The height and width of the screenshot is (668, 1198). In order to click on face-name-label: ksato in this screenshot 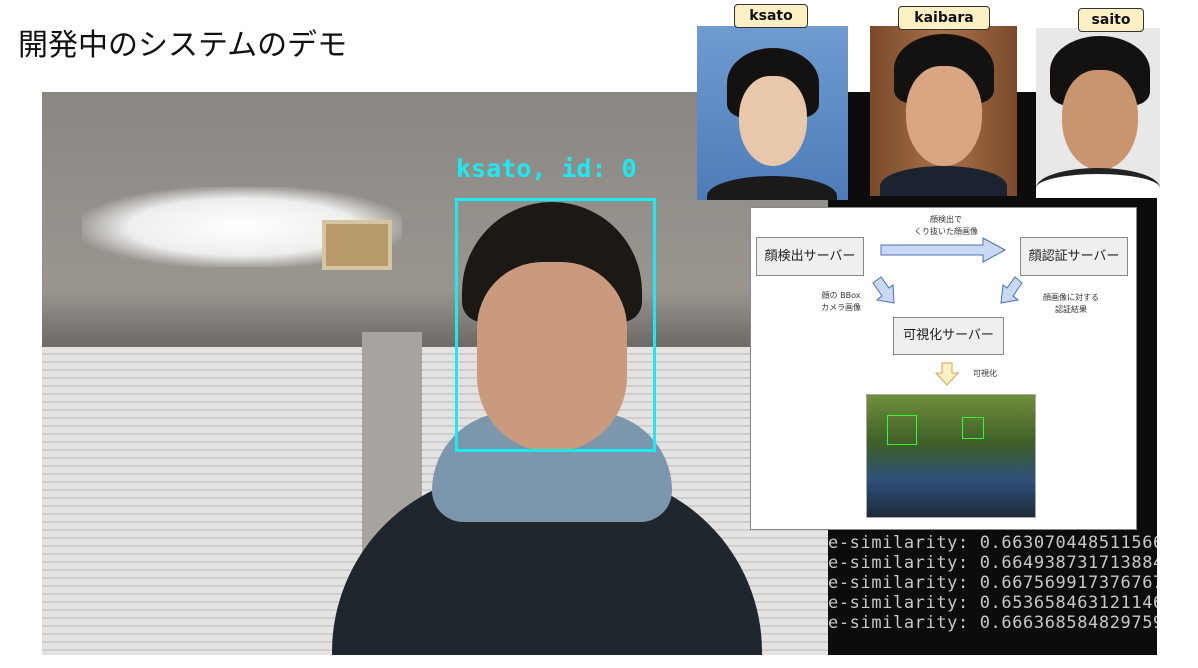, I will do `click(771, 16)`.